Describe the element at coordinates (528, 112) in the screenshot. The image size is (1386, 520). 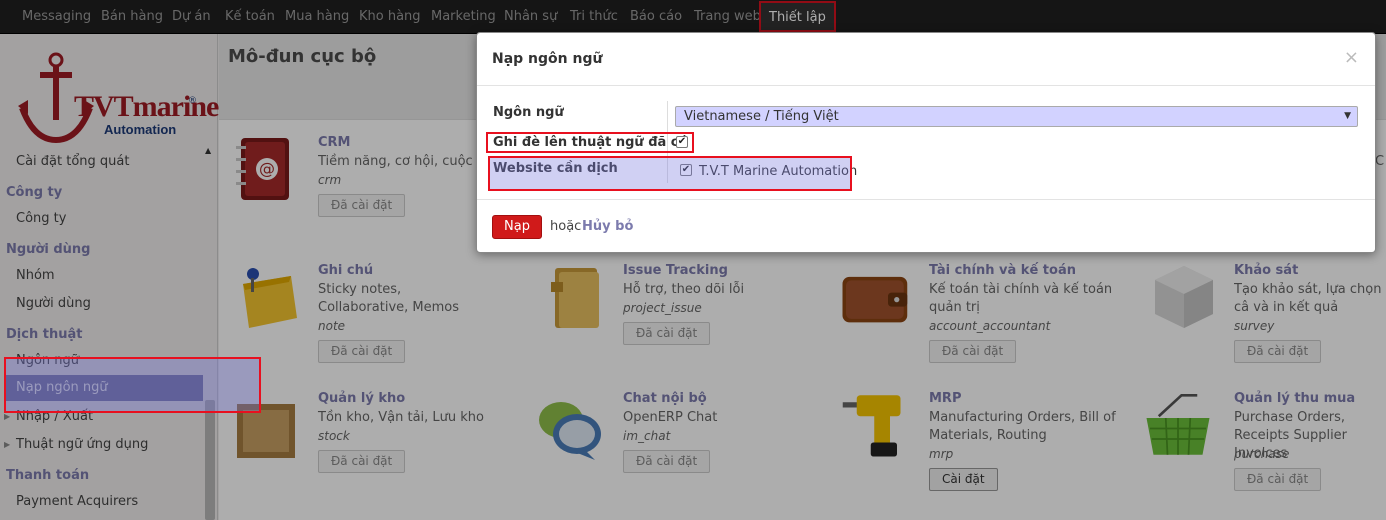
I see `language-label: Ngôn ngữ` at that location.